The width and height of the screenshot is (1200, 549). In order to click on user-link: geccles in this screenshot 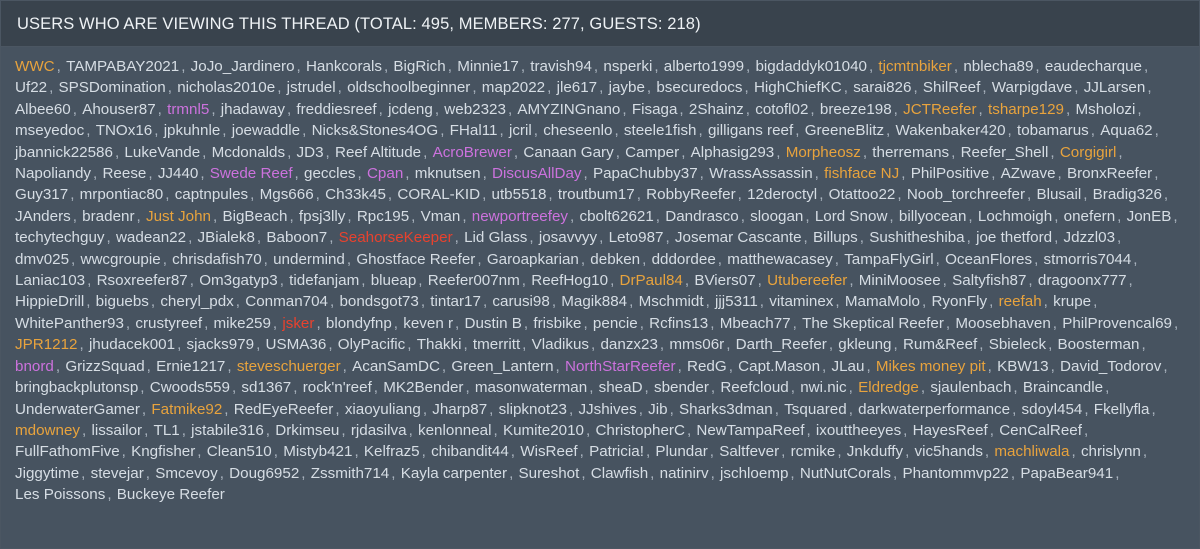, I will do `click(330, 173)`.